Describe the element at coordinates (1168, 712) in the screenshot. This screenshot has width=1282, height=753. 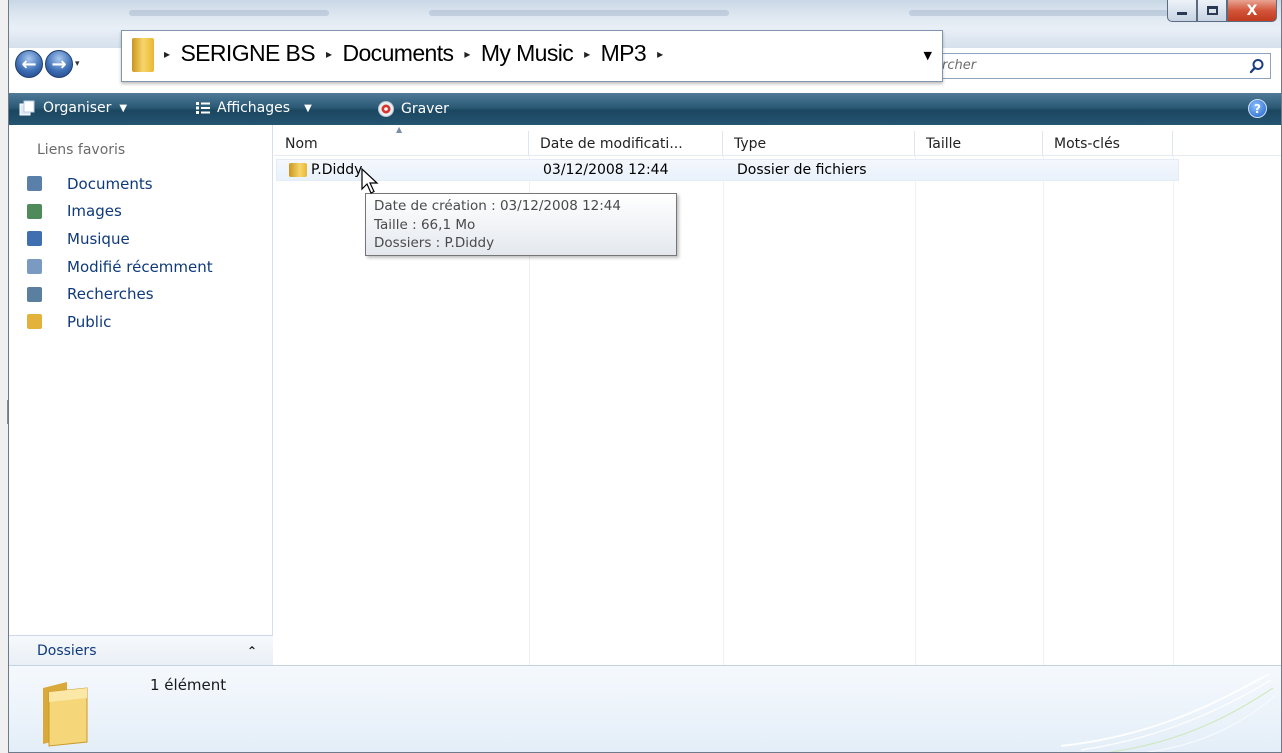
I see `decorative-swoosh` at that location.